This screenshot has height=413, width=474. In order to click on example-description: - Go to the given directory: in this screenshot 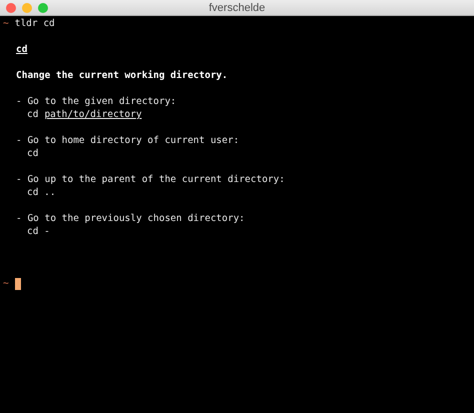, I will do `click(96, 101)`.